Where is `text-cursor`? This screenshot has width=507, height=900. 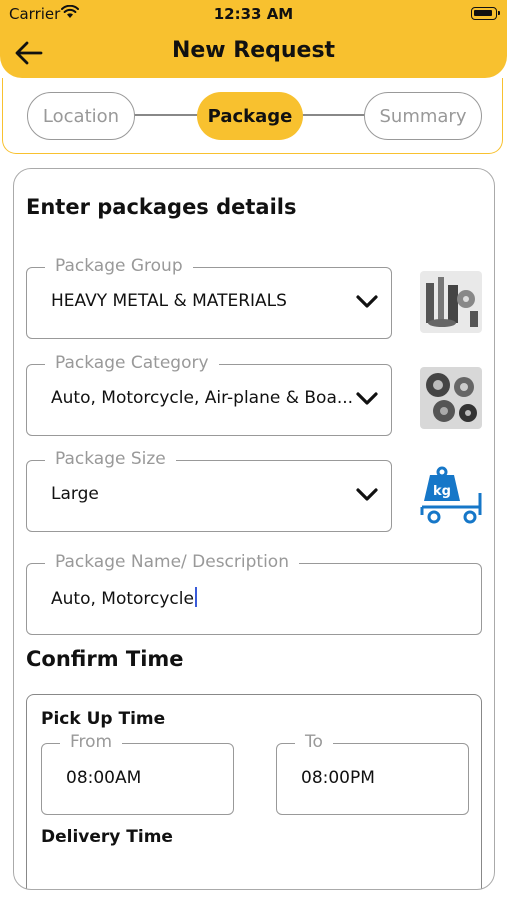
text-cursor is located at coordinates (195, 597).